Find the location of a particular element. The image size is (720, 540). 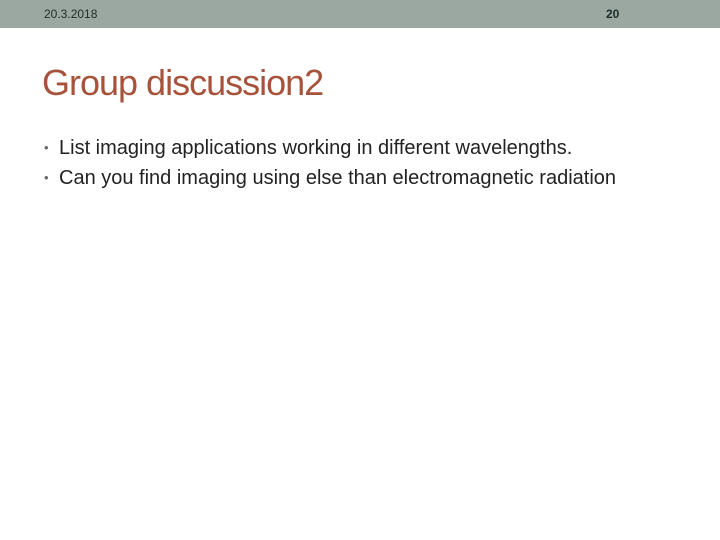

slide-title: Group discussion2 is located at coordinates (183, 82).